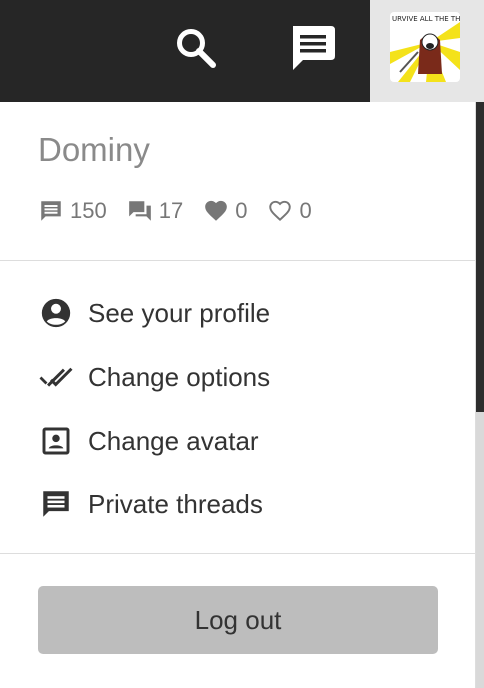  Describe the element at coordinates (94, 149) in the screenshot. I see `username: Dominy` at that location.